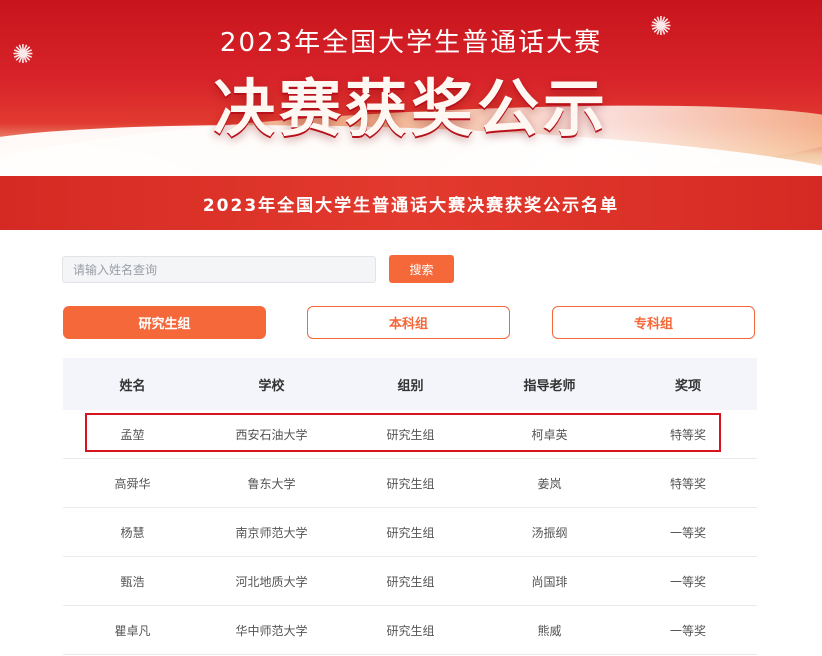  Describe the element at coordinates (421, 269) in the screenshot. I see `search-button: 搜索` at that location.